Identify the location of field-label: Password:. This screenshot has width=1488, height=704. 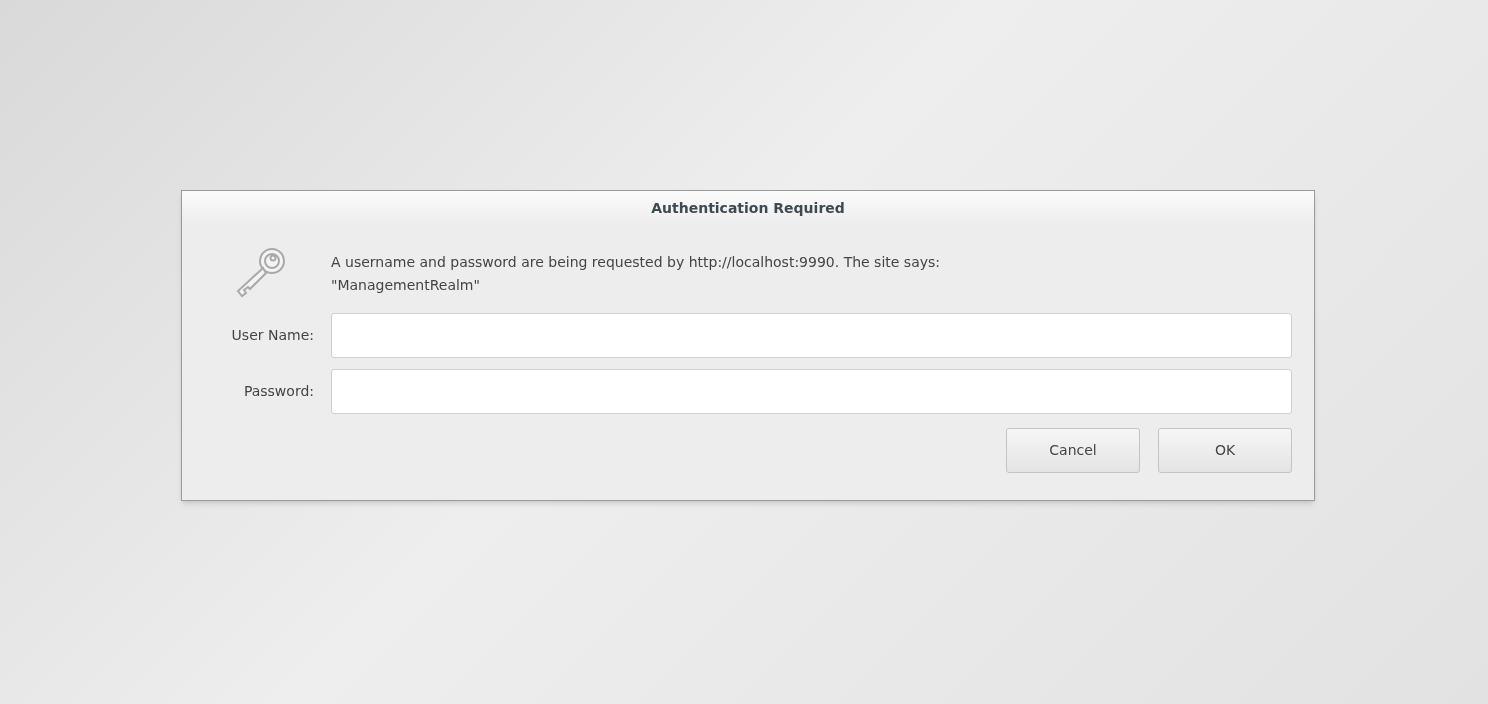
(278, 391).